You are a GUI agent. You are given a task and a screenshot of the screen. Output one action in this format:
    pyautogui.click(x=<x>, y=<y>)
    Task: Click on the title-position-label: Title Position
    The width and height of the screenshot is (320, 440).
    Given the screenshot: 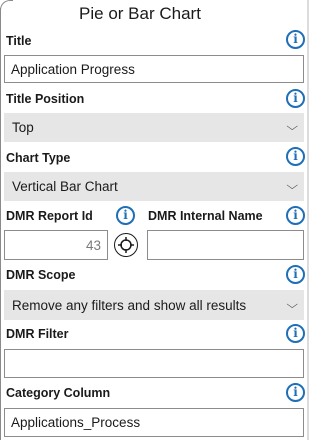 What is the action you would take?
    pyautogui.click(x=45, y=99)
    